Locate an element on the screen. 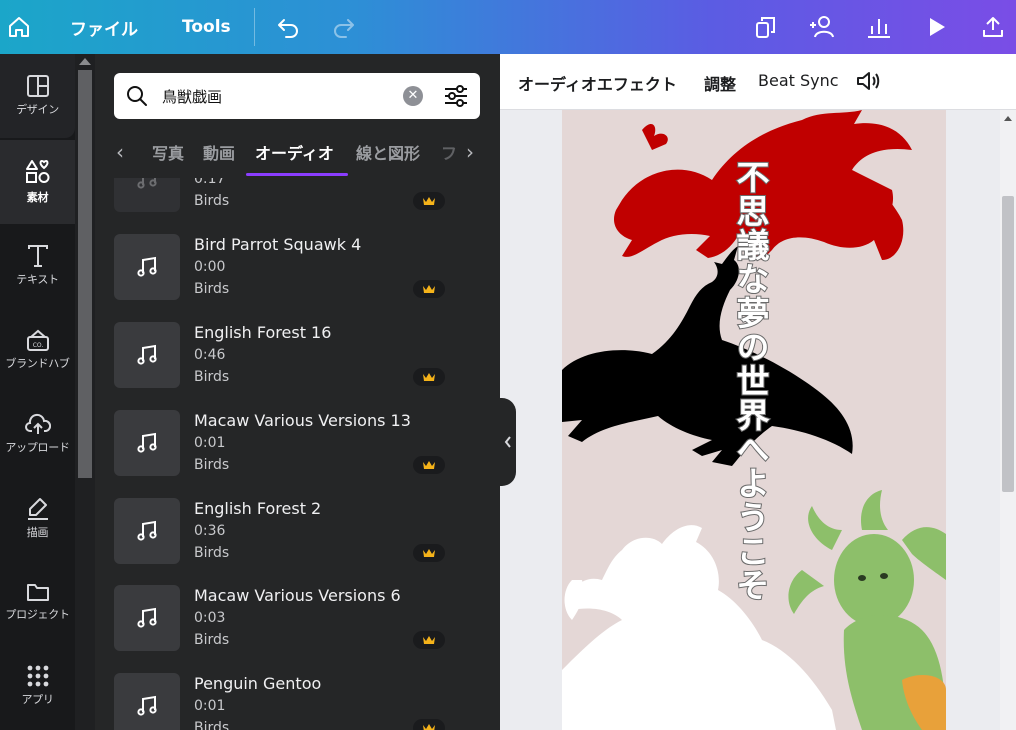  search-box: 鳥獣戯画 ✕ is located at coordinates (297, 96).